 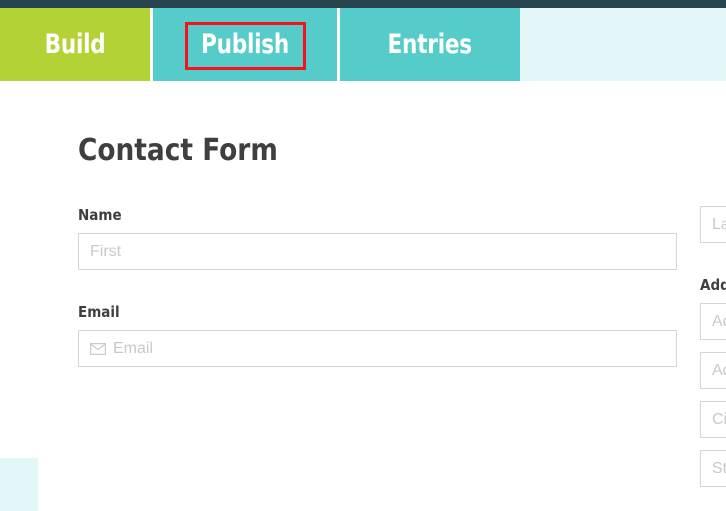 I want to click on tab-bar-filler, so click(x=623, y=44).